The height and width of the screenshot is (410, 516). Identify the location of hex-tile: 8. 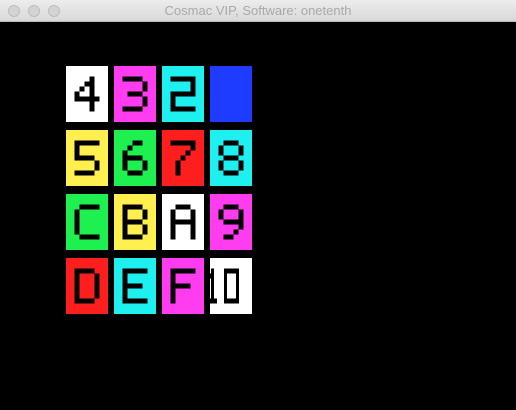
(231, 158).